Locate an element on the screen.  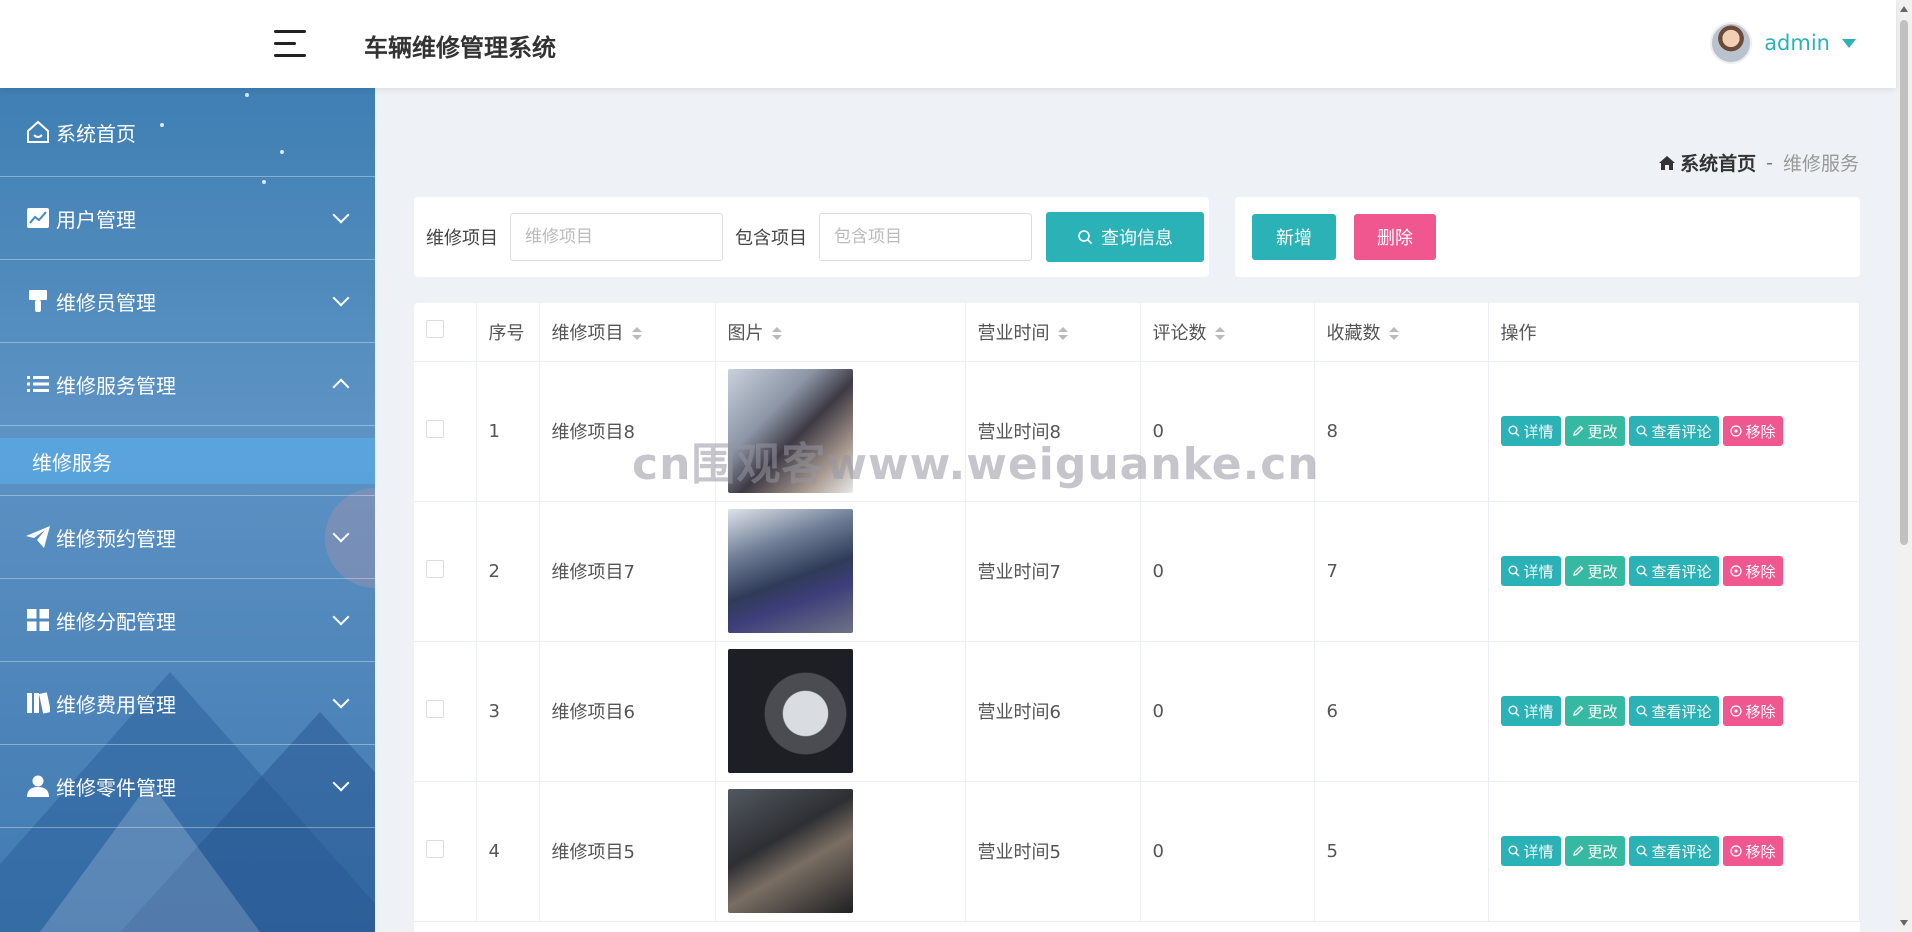
user-name: admin is located at coordinates (1797, 43).